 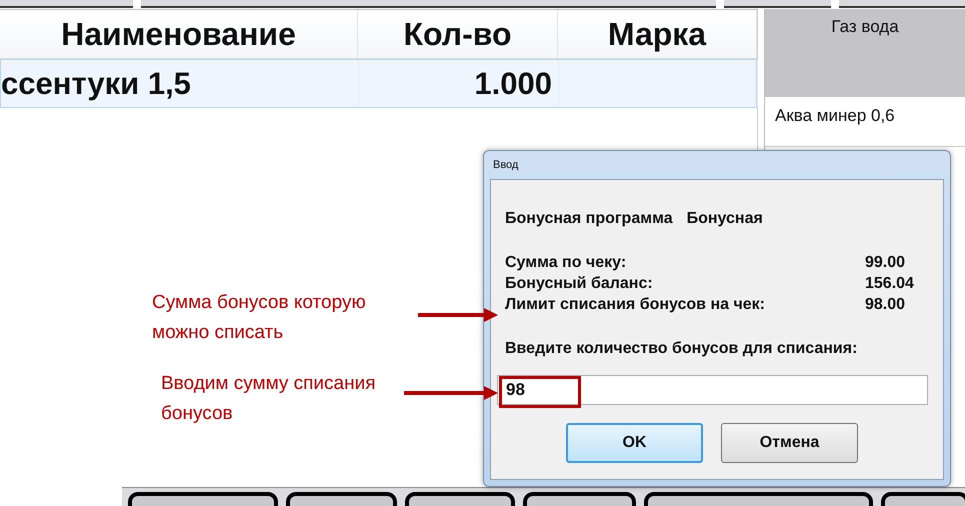 What do you see at coordinates (789, 443) in the screenshot?
I see `dialog-button: Отмена` at bounding box center [789, 443].